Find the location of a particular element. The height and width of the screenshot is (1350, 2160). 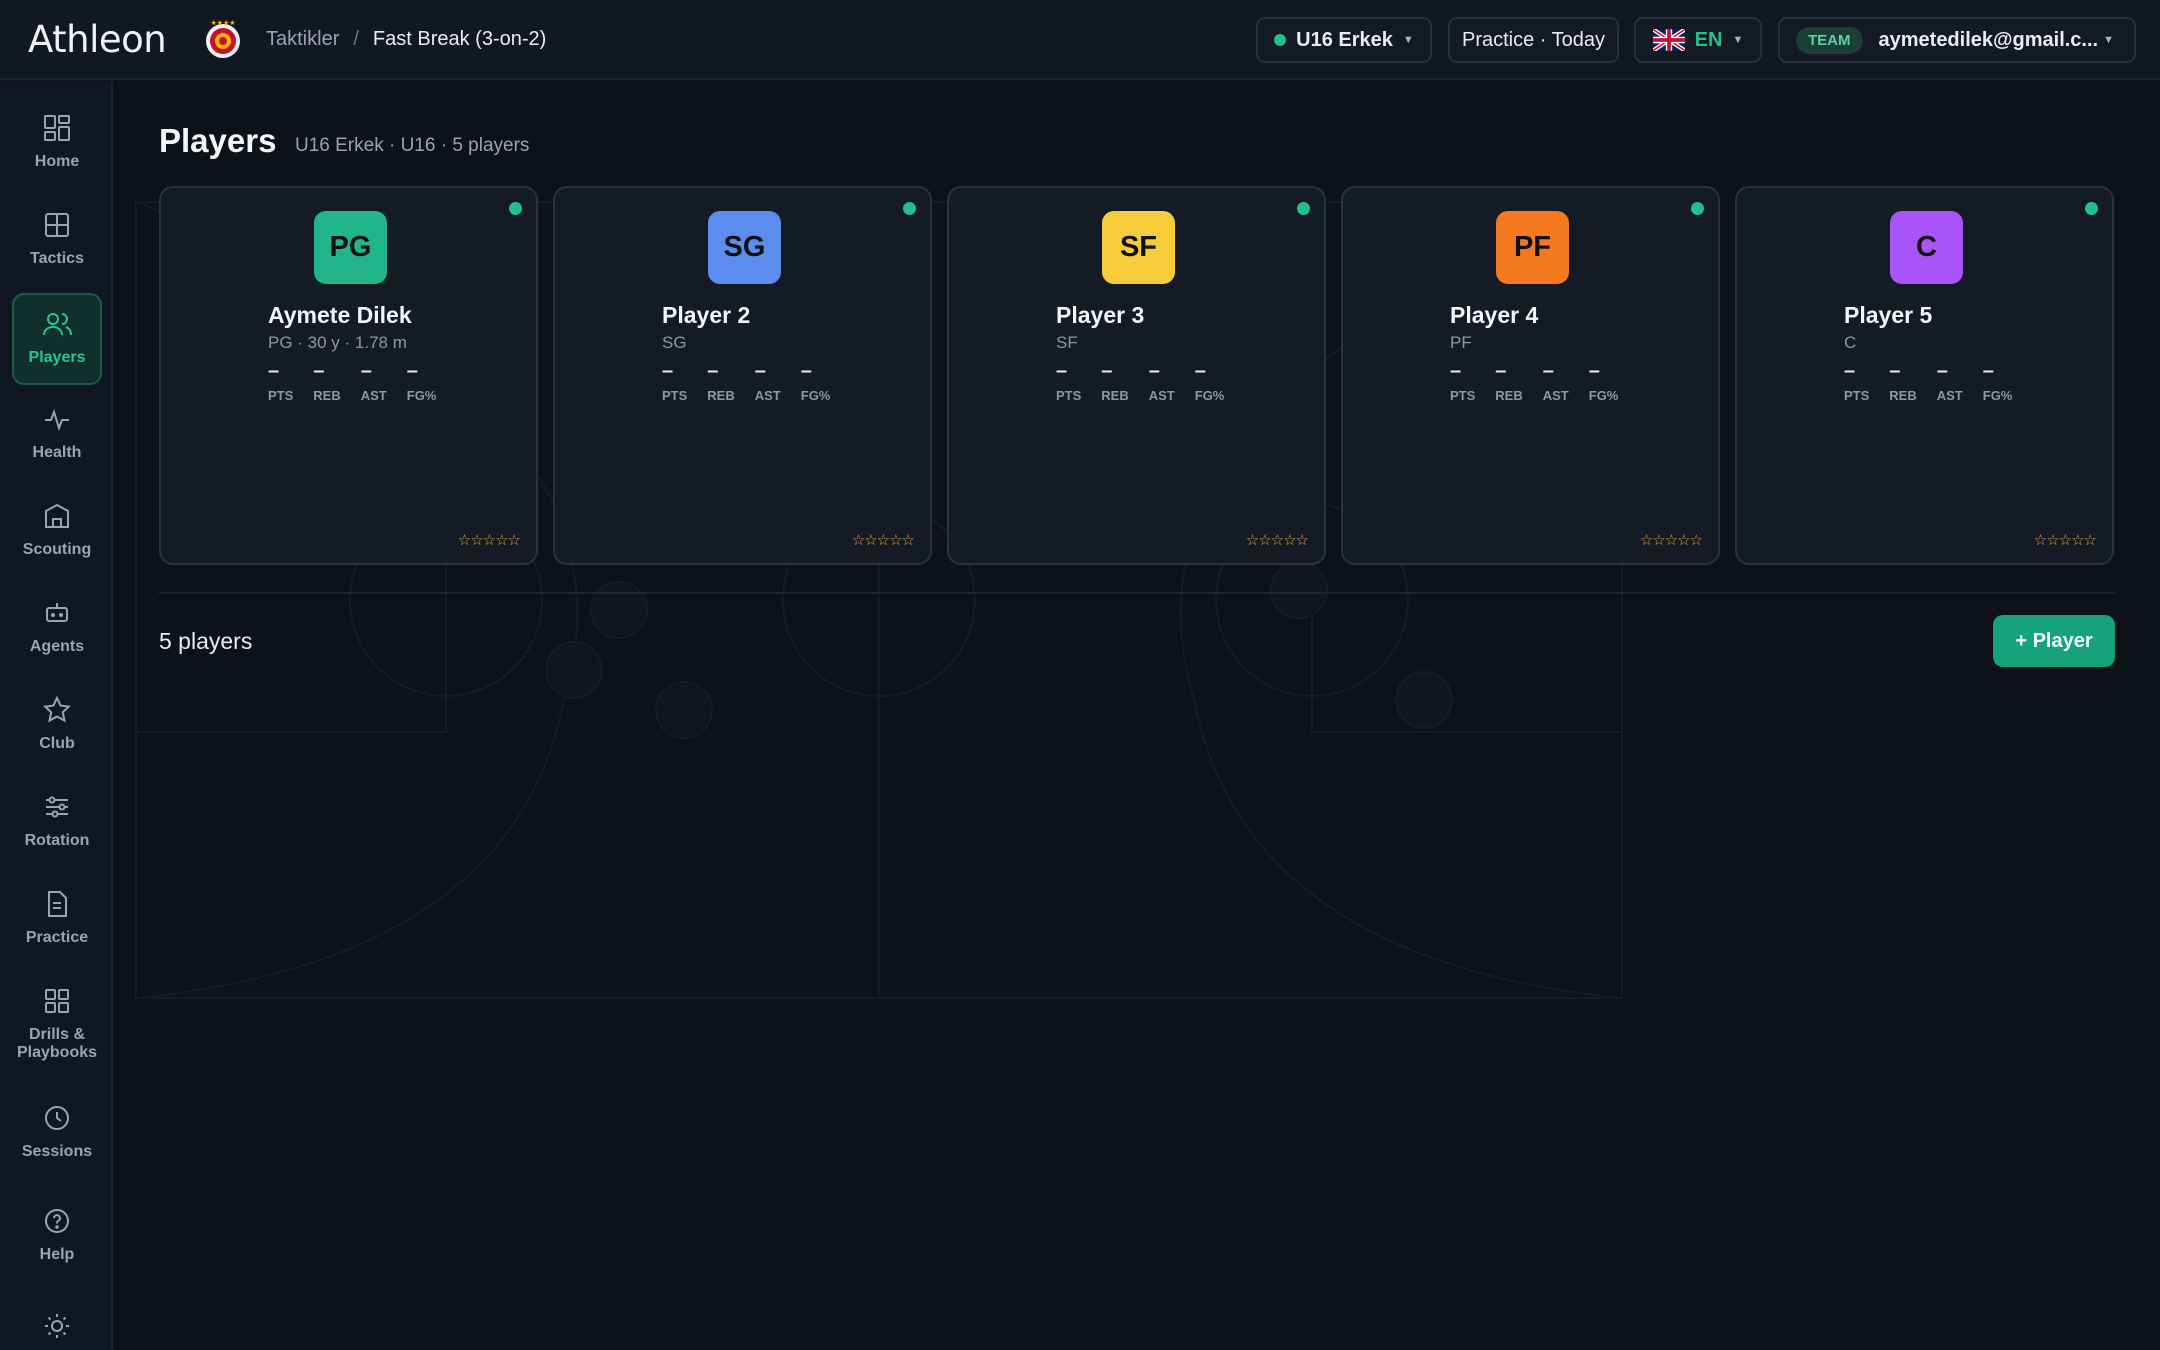

sidebar-item-tactics: Tactics is located at coordinates (57, 239).